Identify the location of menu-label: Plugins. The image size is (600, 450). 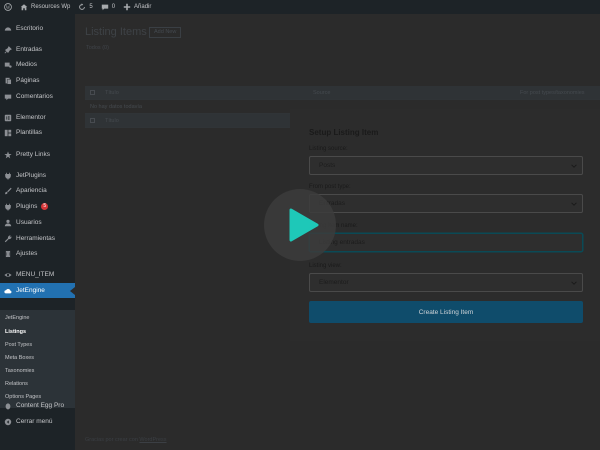
(27, 206).